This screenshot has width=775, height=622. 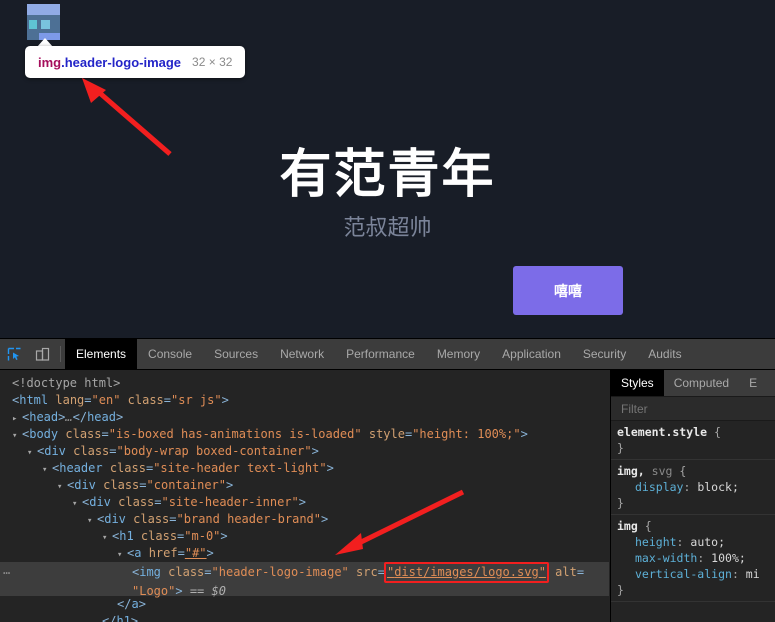 What do you see at coordinates (212, 62) in the screenshot?
I see `tooltip-dimensions: 32 × 32` at bounding box center [212, 62].